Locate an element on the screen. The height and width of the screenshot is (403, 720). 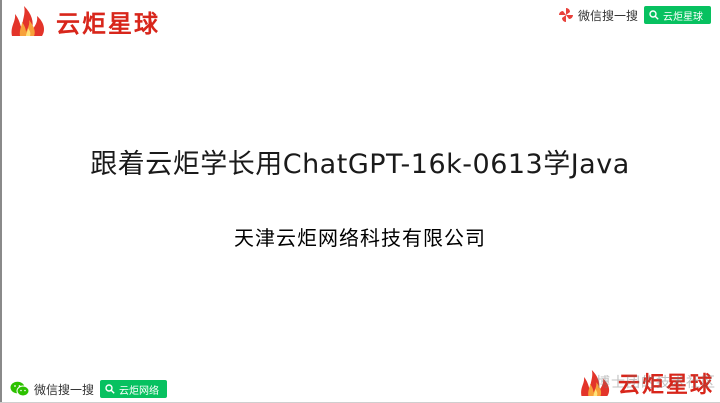
wechat-search-query: 云炬星球 is located at coordinates (683, 17).